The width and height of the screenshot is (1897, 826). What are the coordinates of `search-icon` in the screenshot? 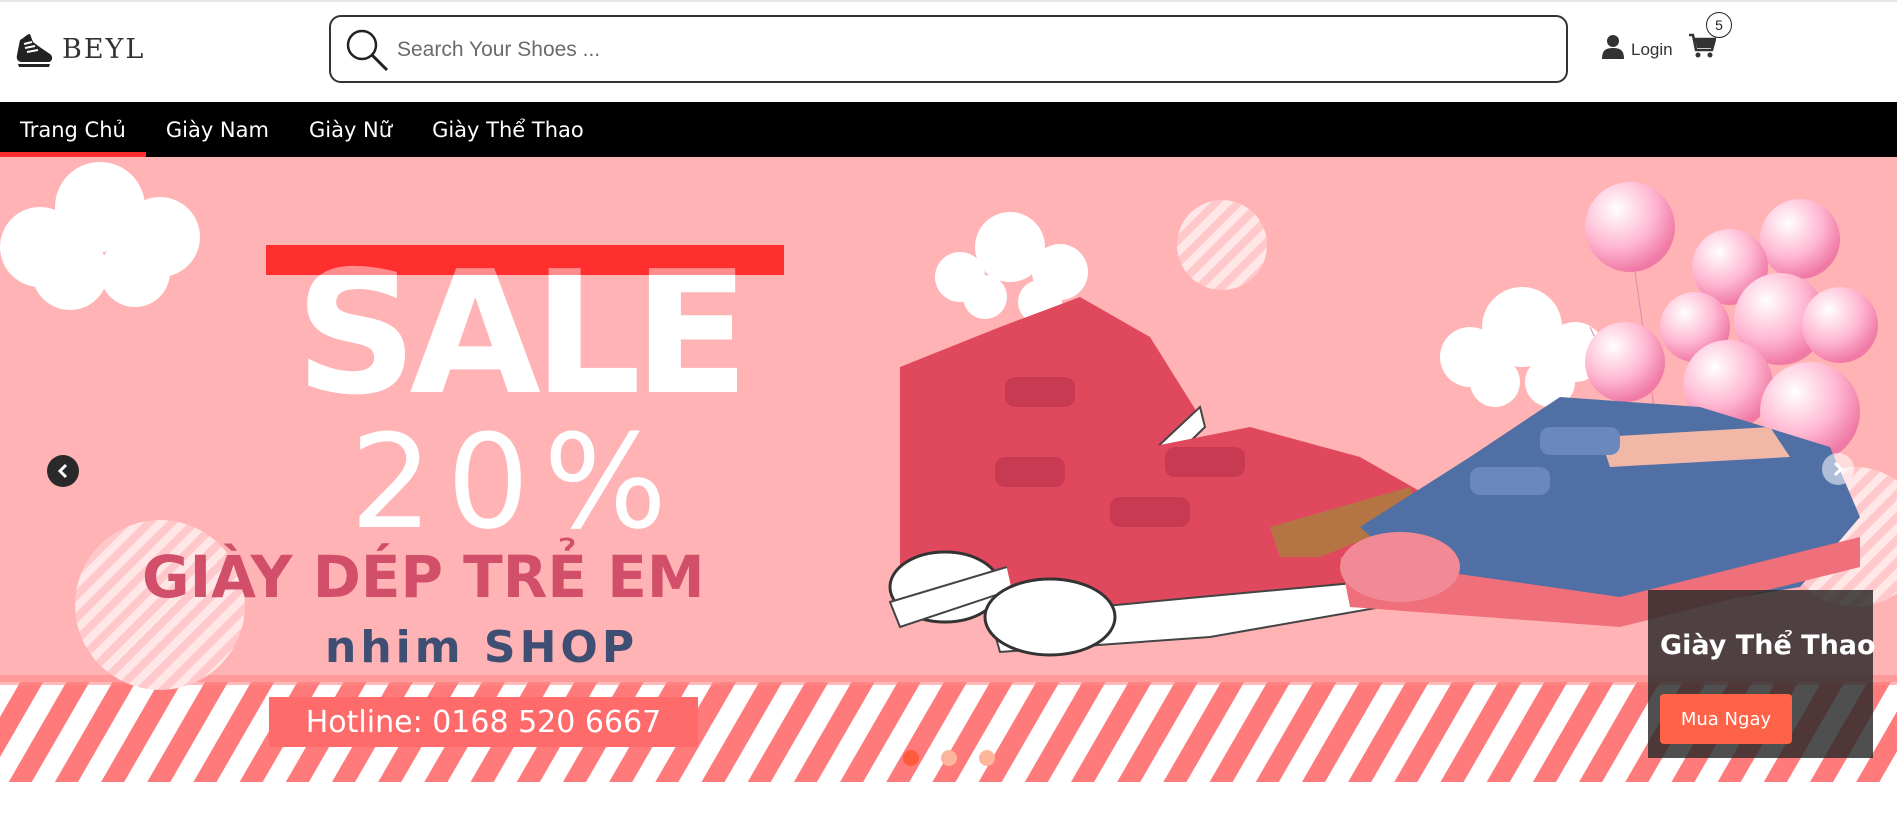 It's located at (367, 50).